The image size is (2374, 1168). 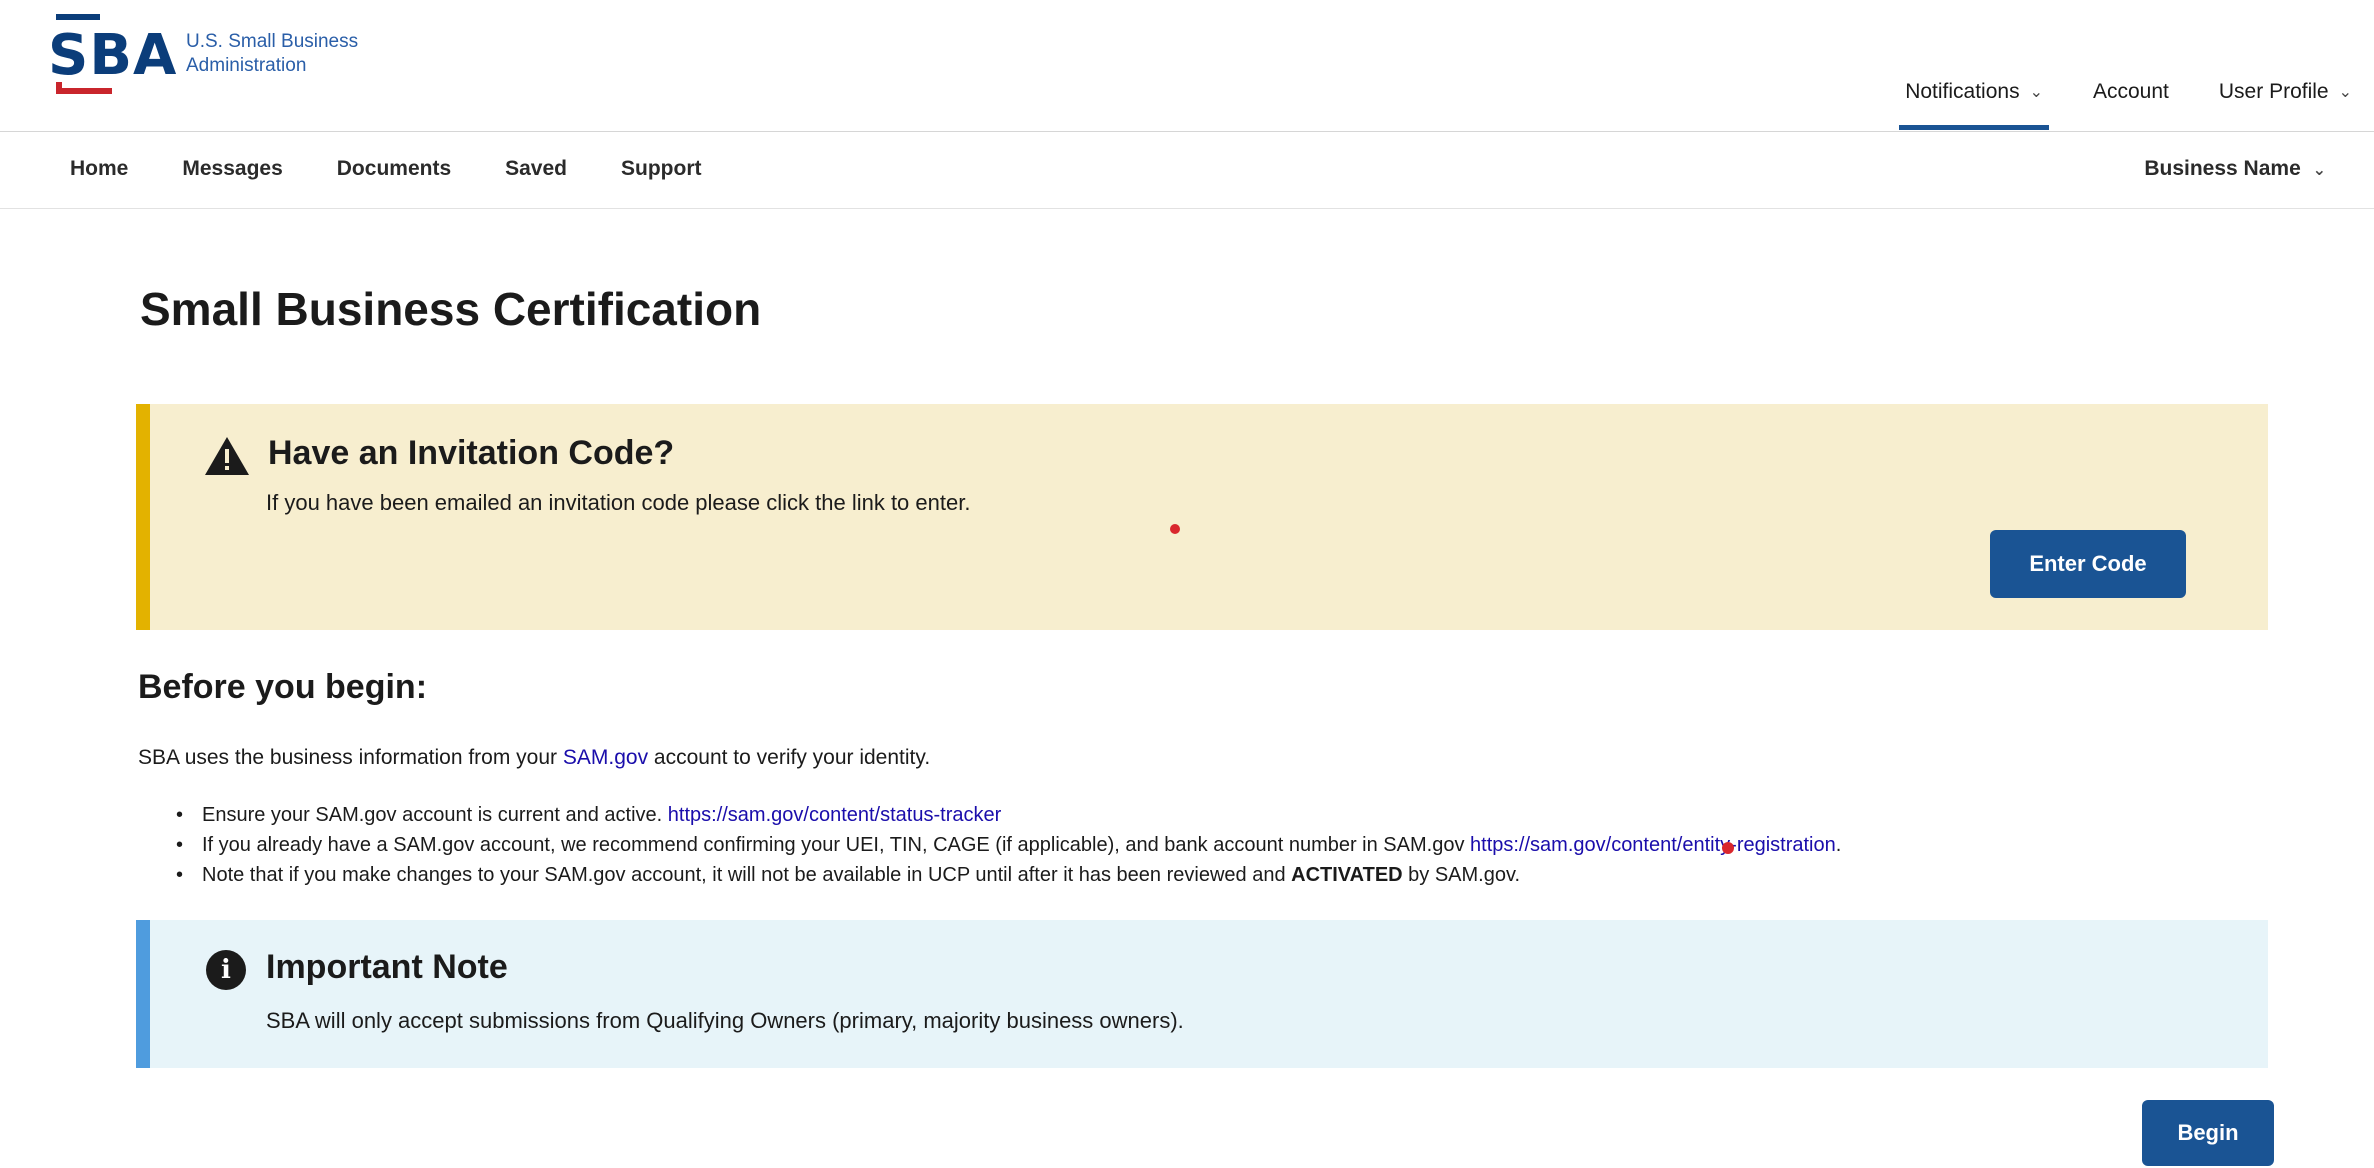 What do you see at coordinates (789, 757) in the screenshot?
I see `intro-suffix: account to verify your identity.` at bounding box center [789, 757].